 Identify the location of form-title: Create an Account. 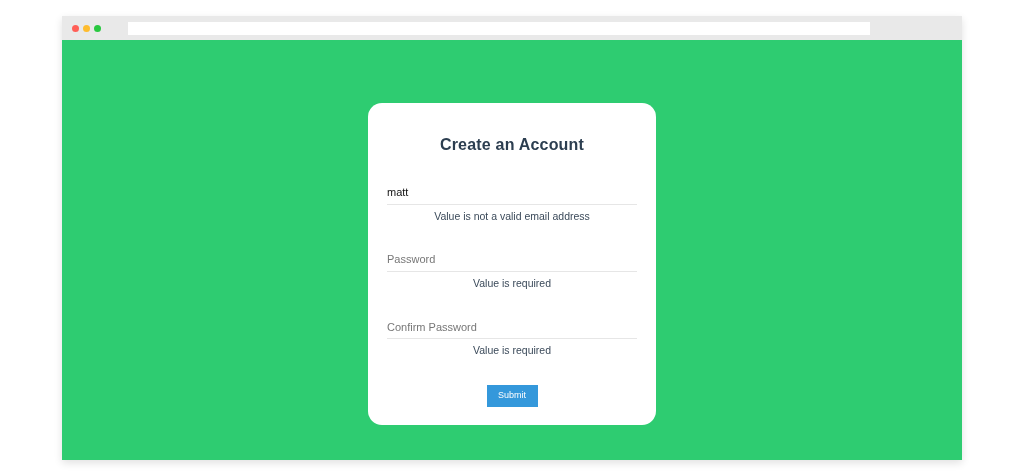
(512, 145).